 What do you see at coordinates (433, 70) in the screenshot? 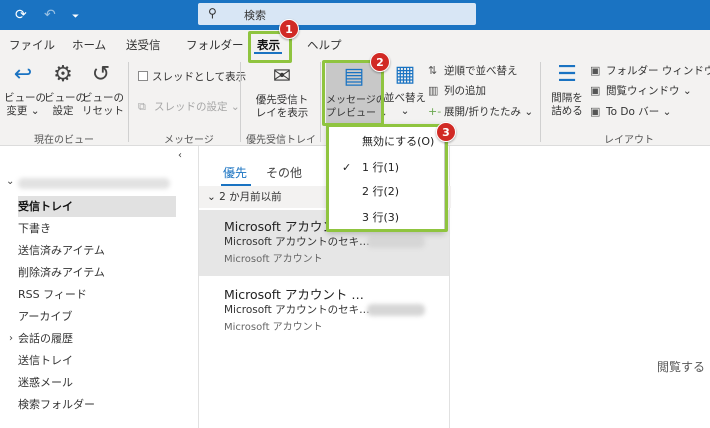
I see `sort-arrows-icon: ⇅` at bounding box center [433, 70].